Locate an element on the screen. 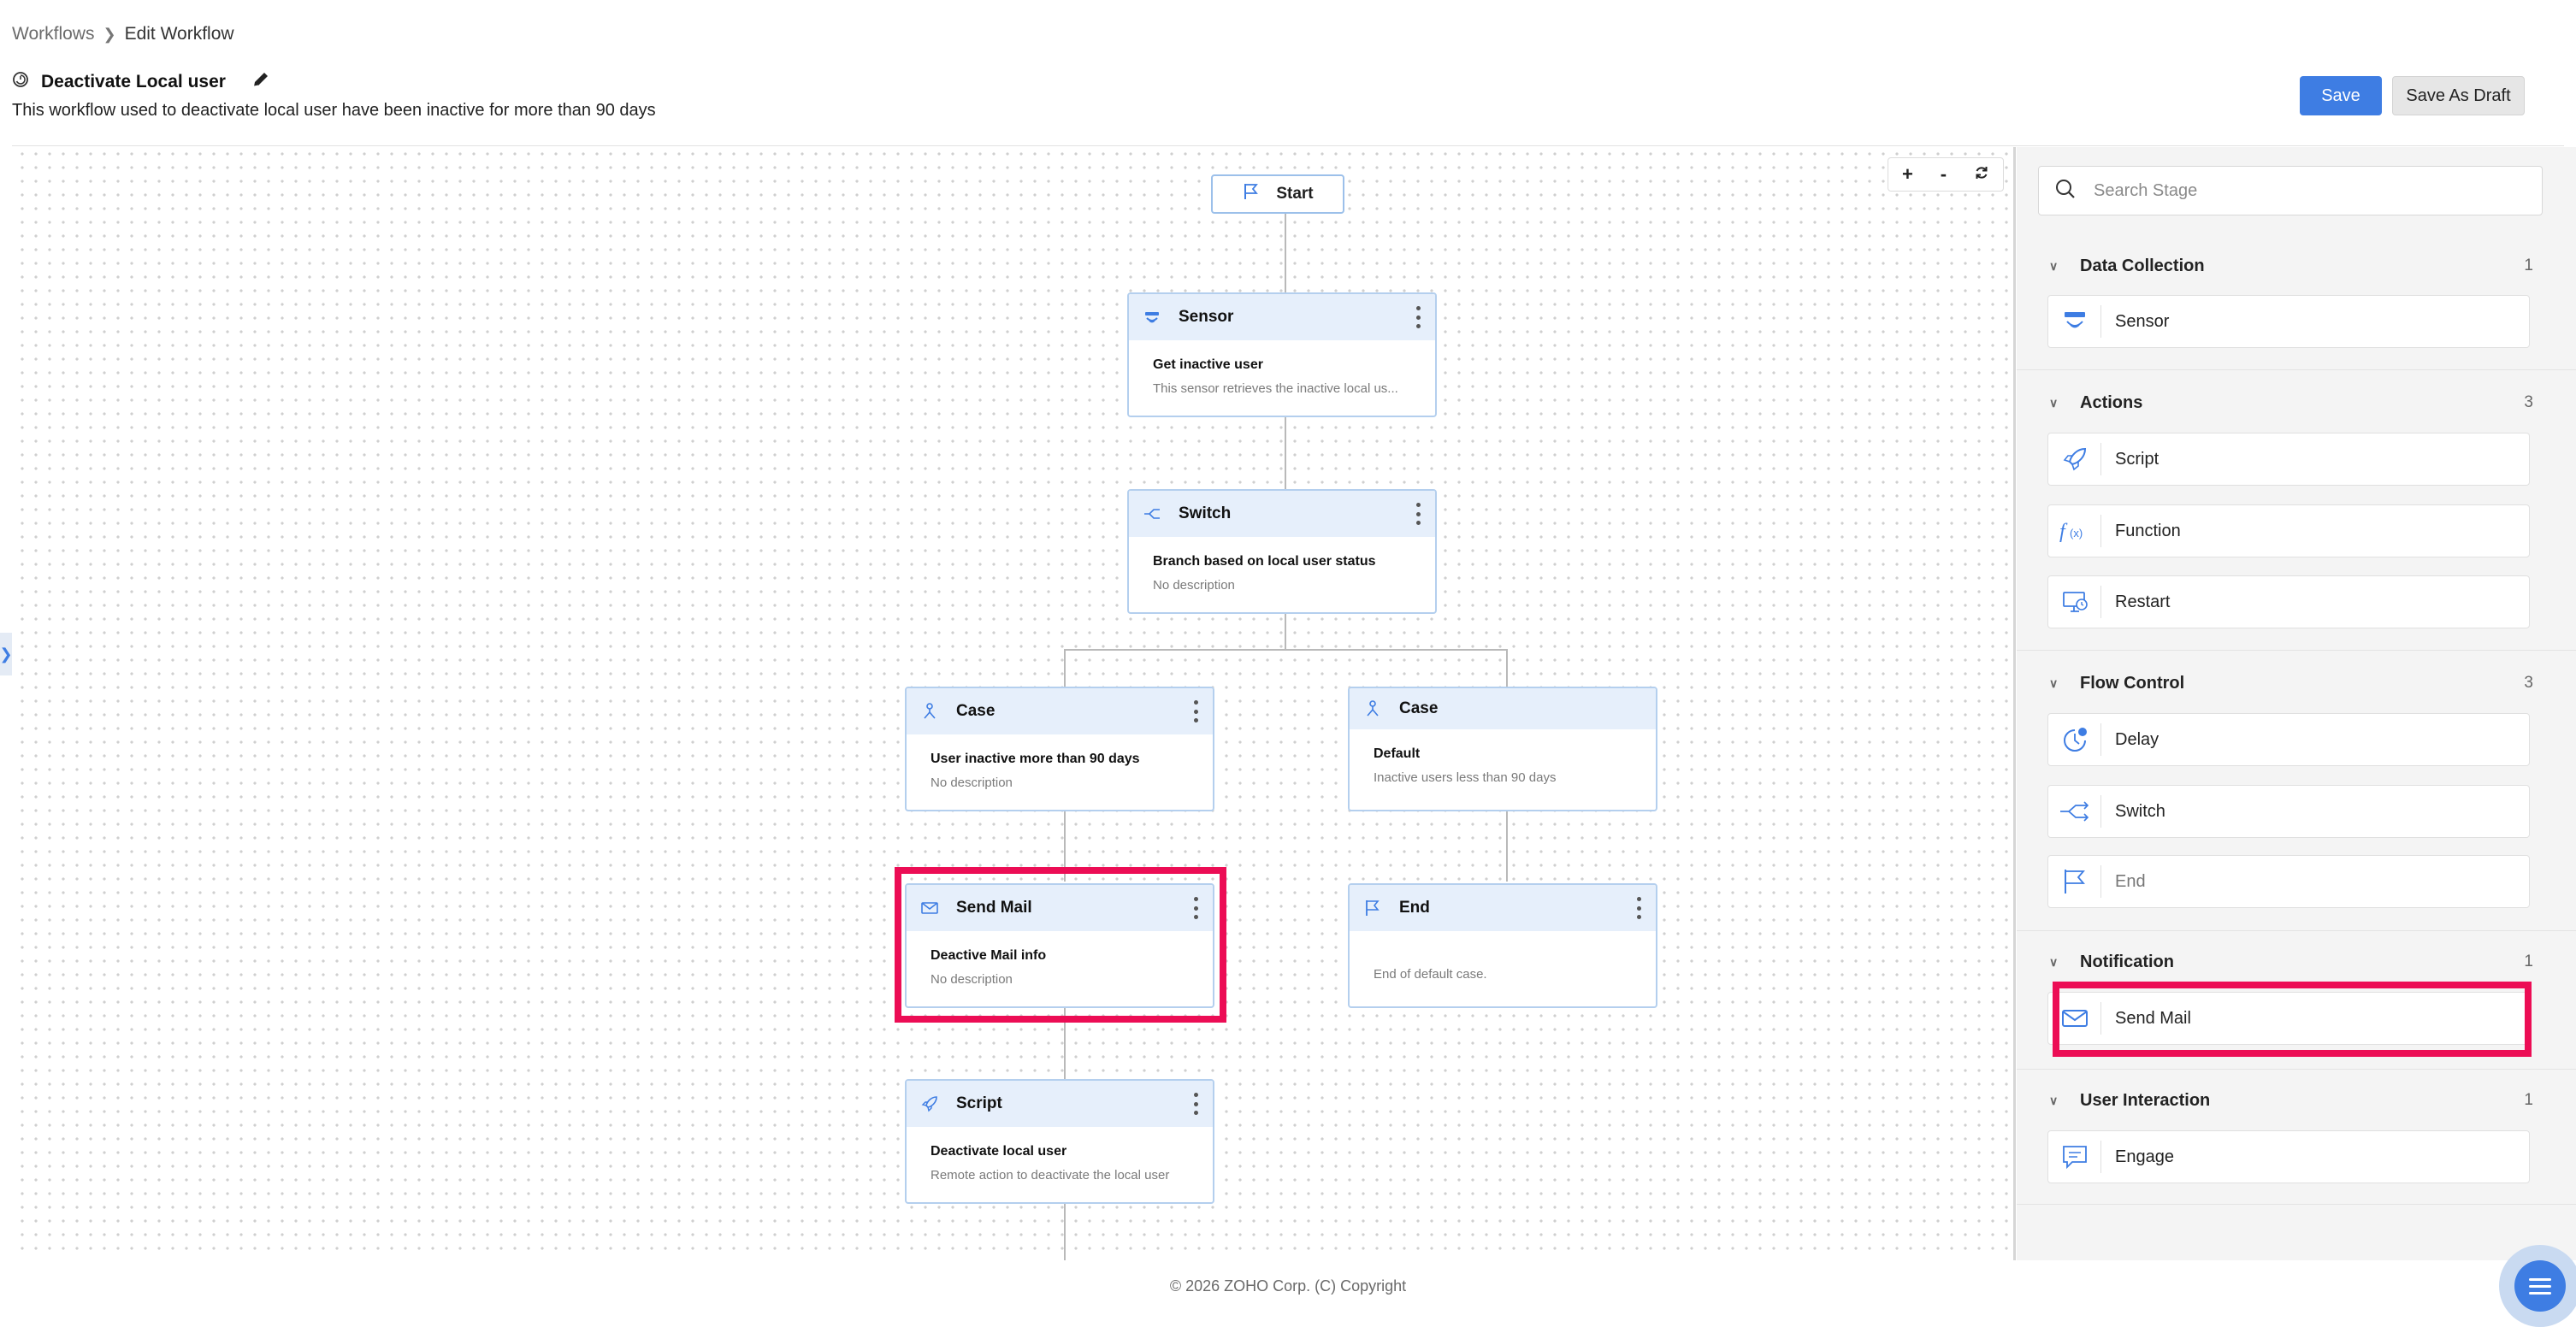  stage-item-restart: Restart is located at coordinates (2288, 601).